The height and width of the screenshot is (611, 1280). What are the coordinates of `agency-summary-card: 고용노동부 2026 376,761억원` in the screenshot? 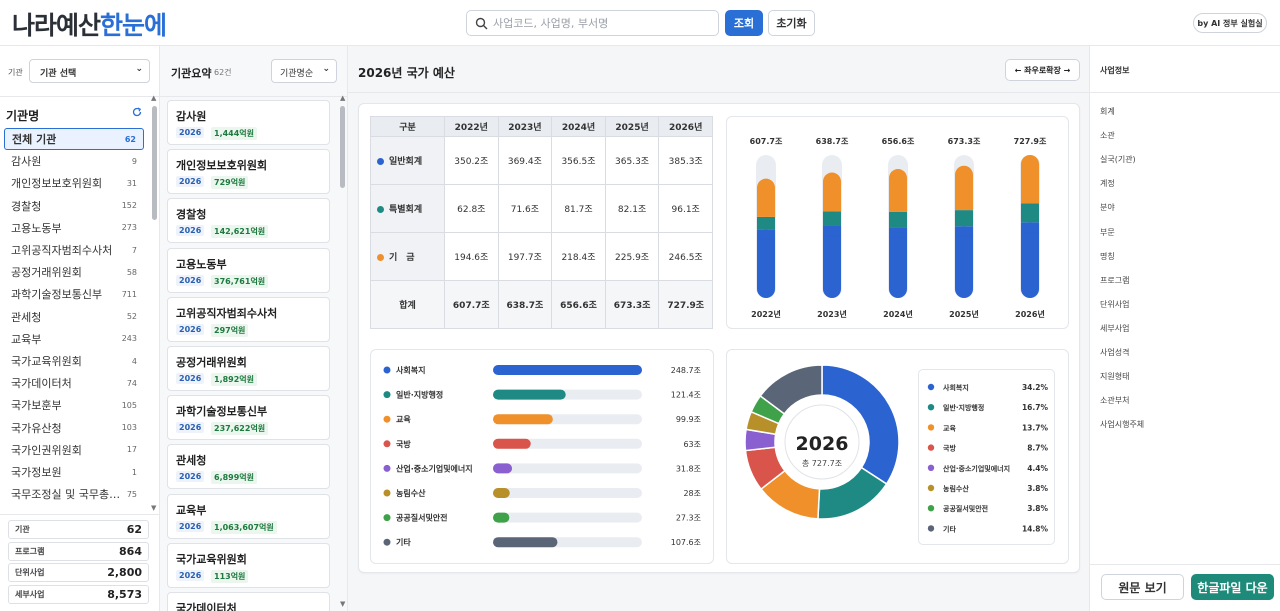 It's located at (248, 270).